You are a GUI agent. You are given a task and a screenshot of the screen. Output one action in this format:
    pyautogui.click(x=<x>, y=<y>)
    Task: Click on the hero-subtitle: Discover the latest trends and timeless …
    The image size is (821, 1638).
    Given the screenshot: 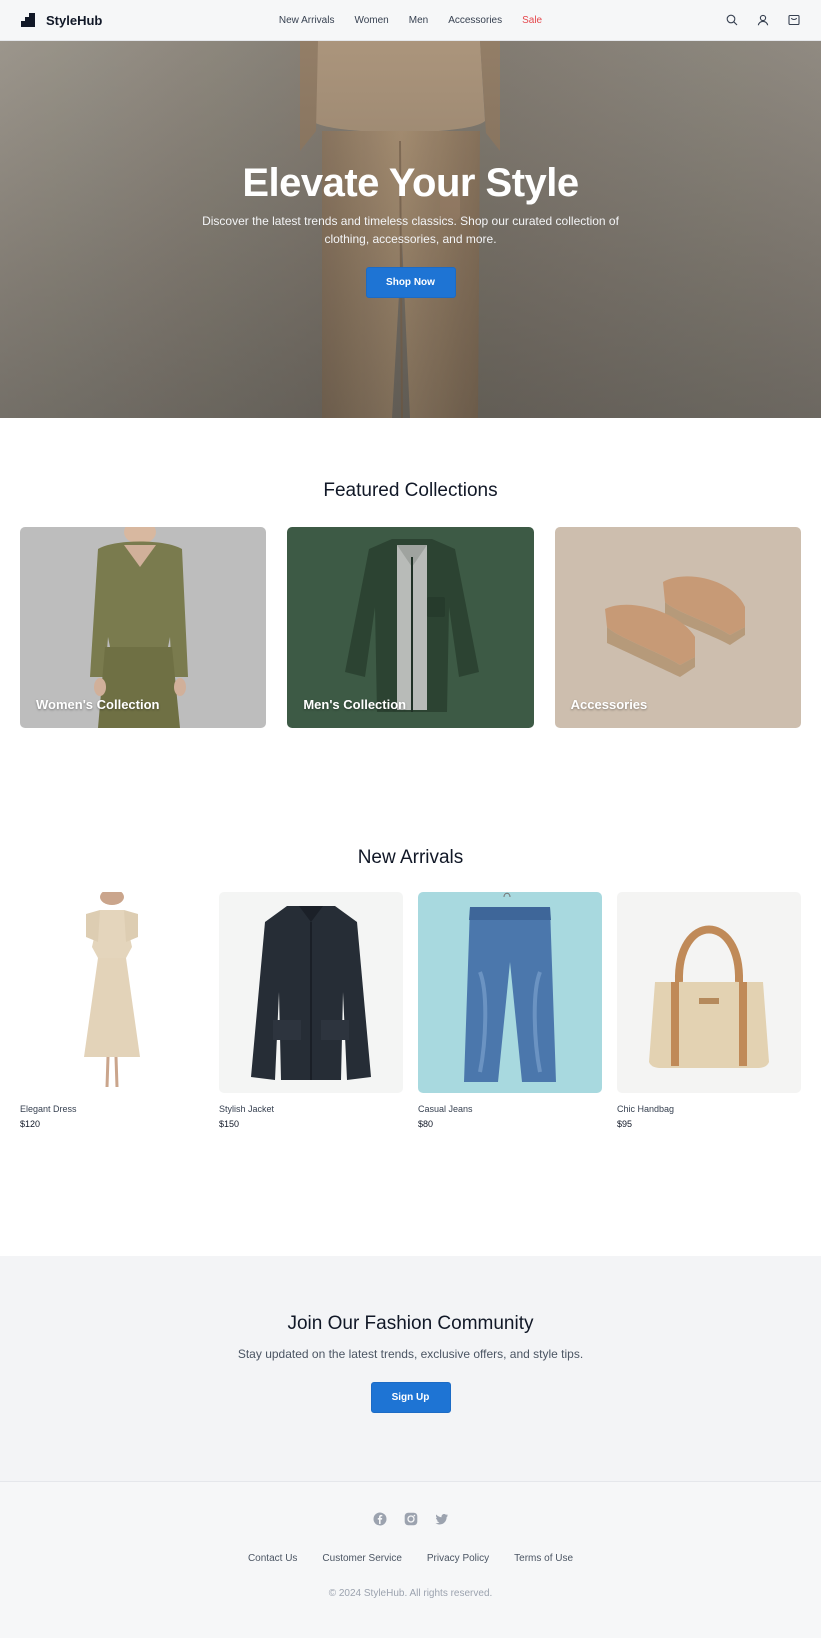 What is the action you would take?
    pyautogui.click(x=410, y=230)
    